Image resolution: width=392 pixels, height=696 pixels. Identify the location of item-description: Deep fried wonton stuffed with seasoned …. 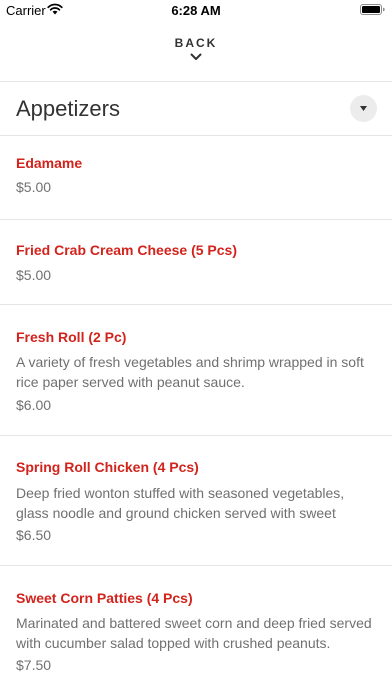
(180, 503).